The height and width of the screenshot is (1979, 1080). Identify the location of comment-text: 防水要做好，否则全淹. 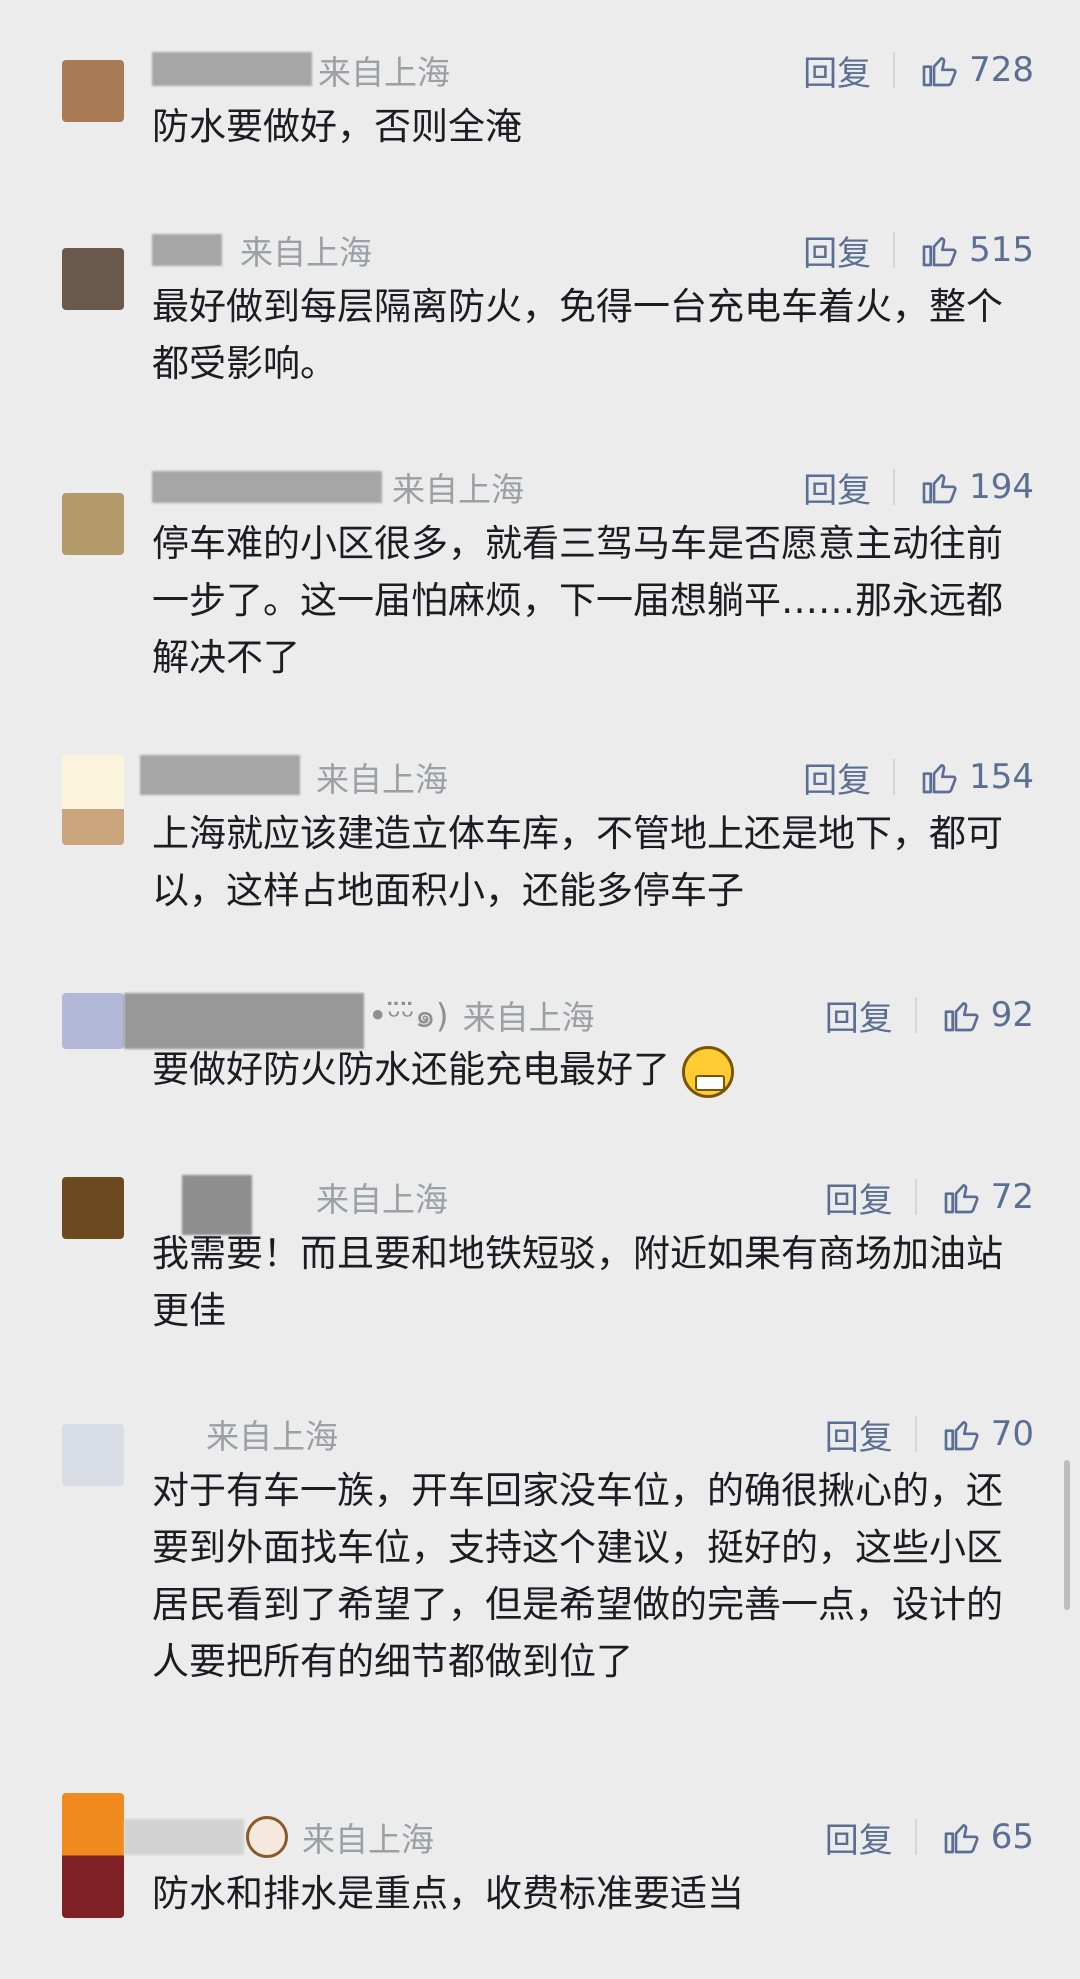
(337, 126).